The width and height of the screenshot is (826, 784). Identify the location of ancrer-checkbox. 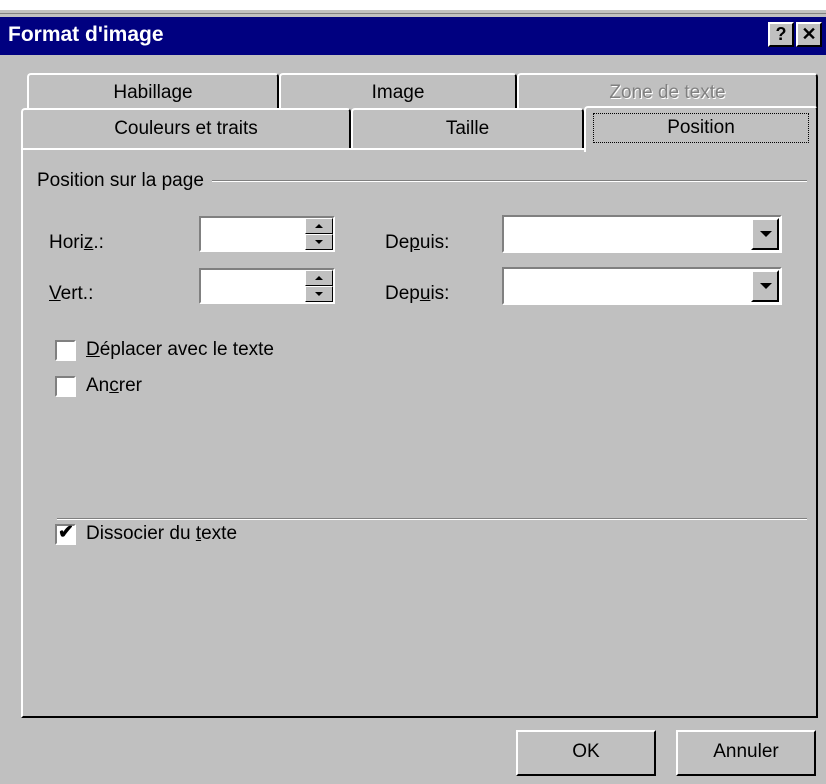
(65, 386).